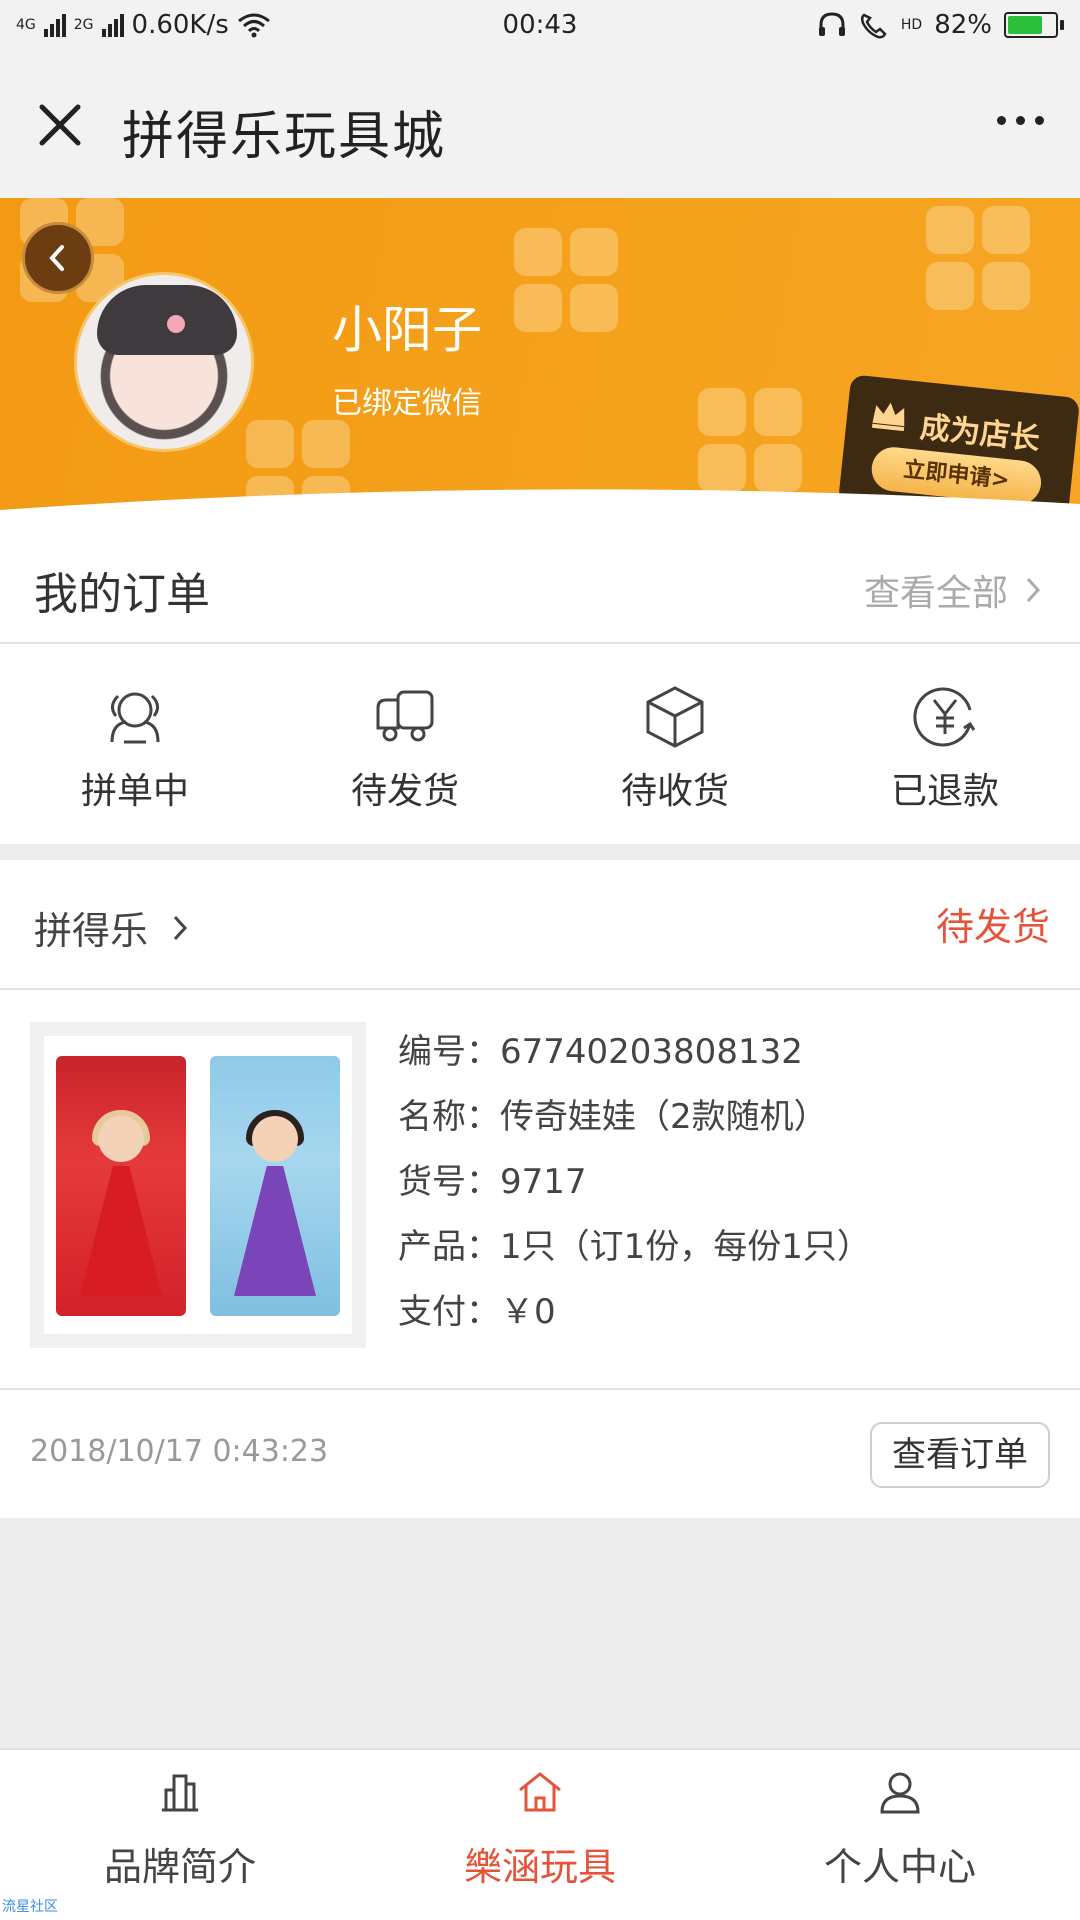  What do you see at coordinates (180, 1793) in the screenshot?
I see `building-icon` at bounding box center [180, 1793].